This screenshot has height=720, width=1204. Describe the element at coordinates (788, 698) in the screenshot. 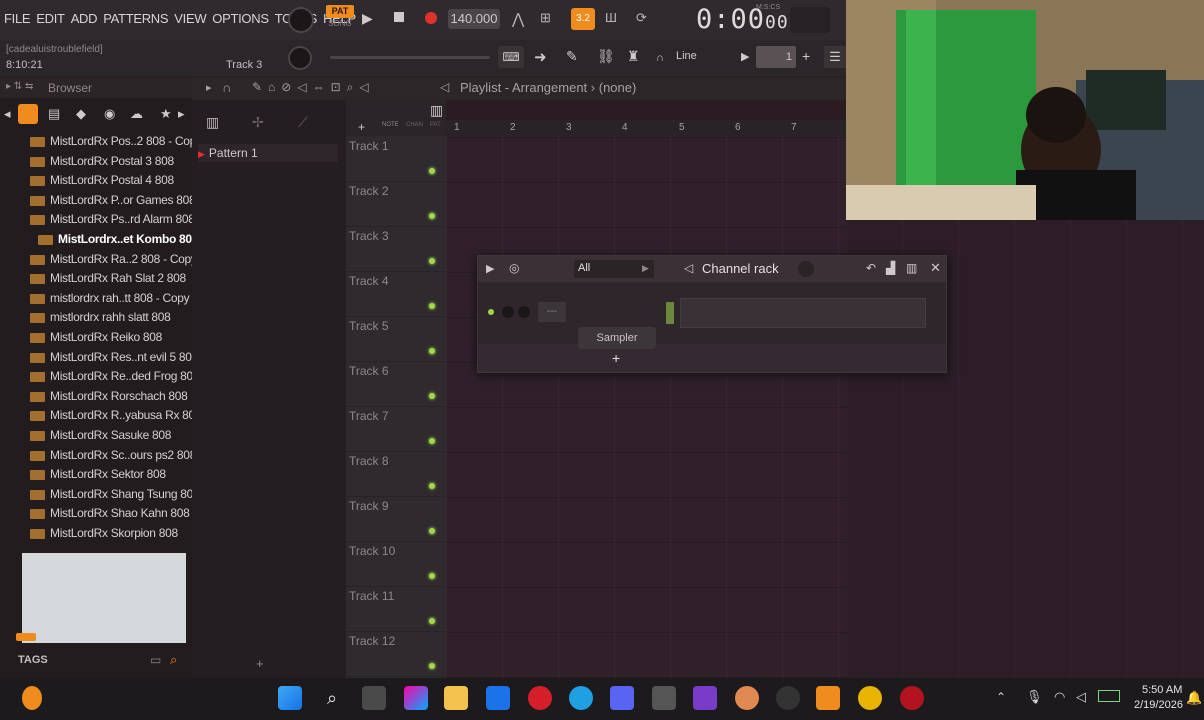

I see `obs-icon` at that location.